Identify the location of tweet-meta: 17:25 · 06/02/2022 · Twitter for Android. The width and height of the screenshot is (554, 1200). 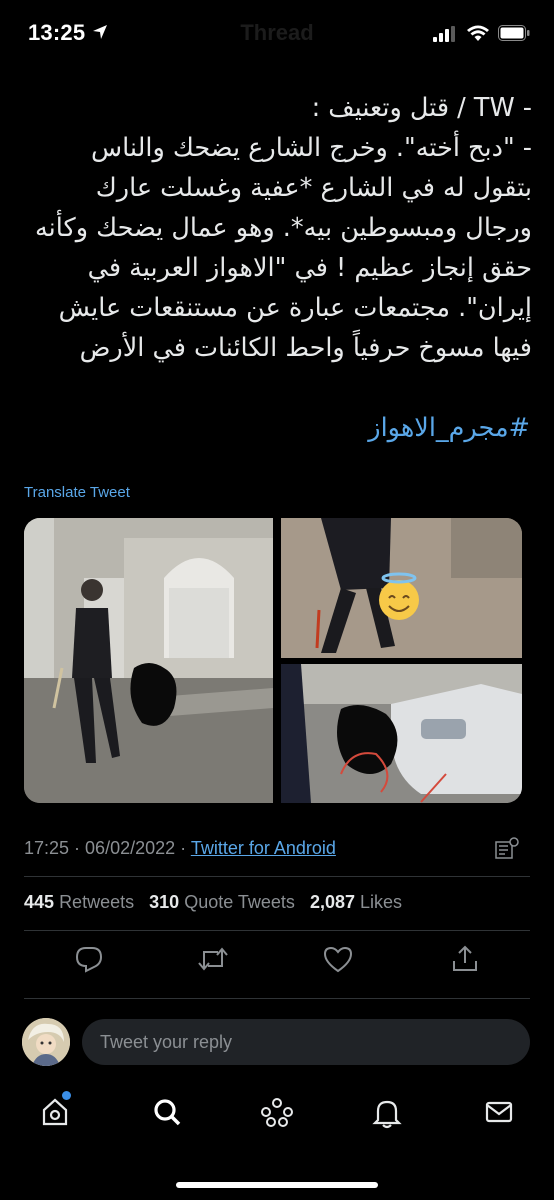
(180, 848).